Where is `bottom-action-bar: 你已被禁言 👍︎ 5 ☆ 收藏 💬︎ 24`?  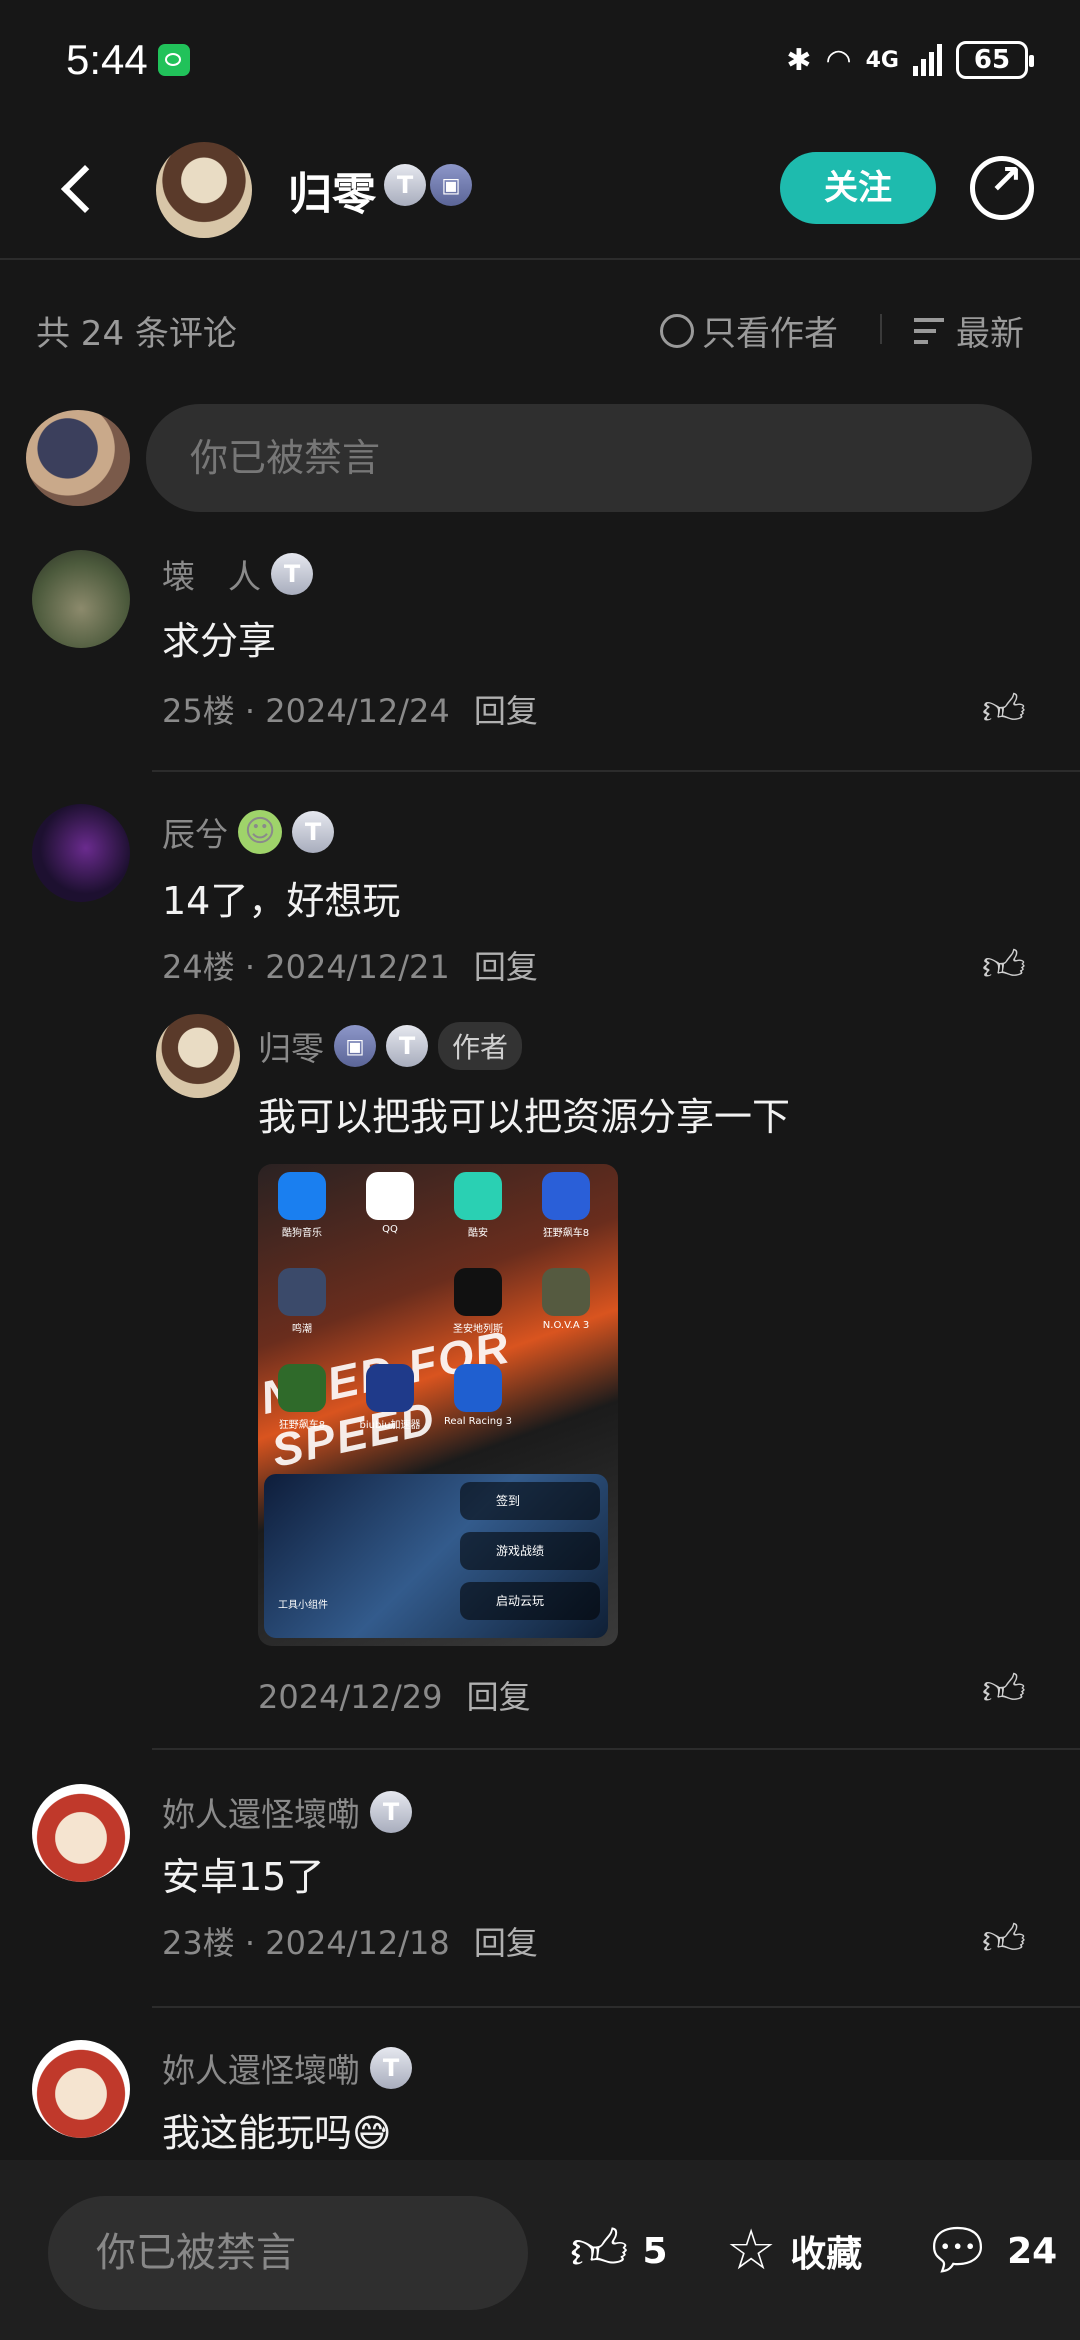
bottom-action-bar: 你已被禁言 👍︎ 5 ☆ 收藏 💬︎ 24 is located at coordinates (540, 2250).